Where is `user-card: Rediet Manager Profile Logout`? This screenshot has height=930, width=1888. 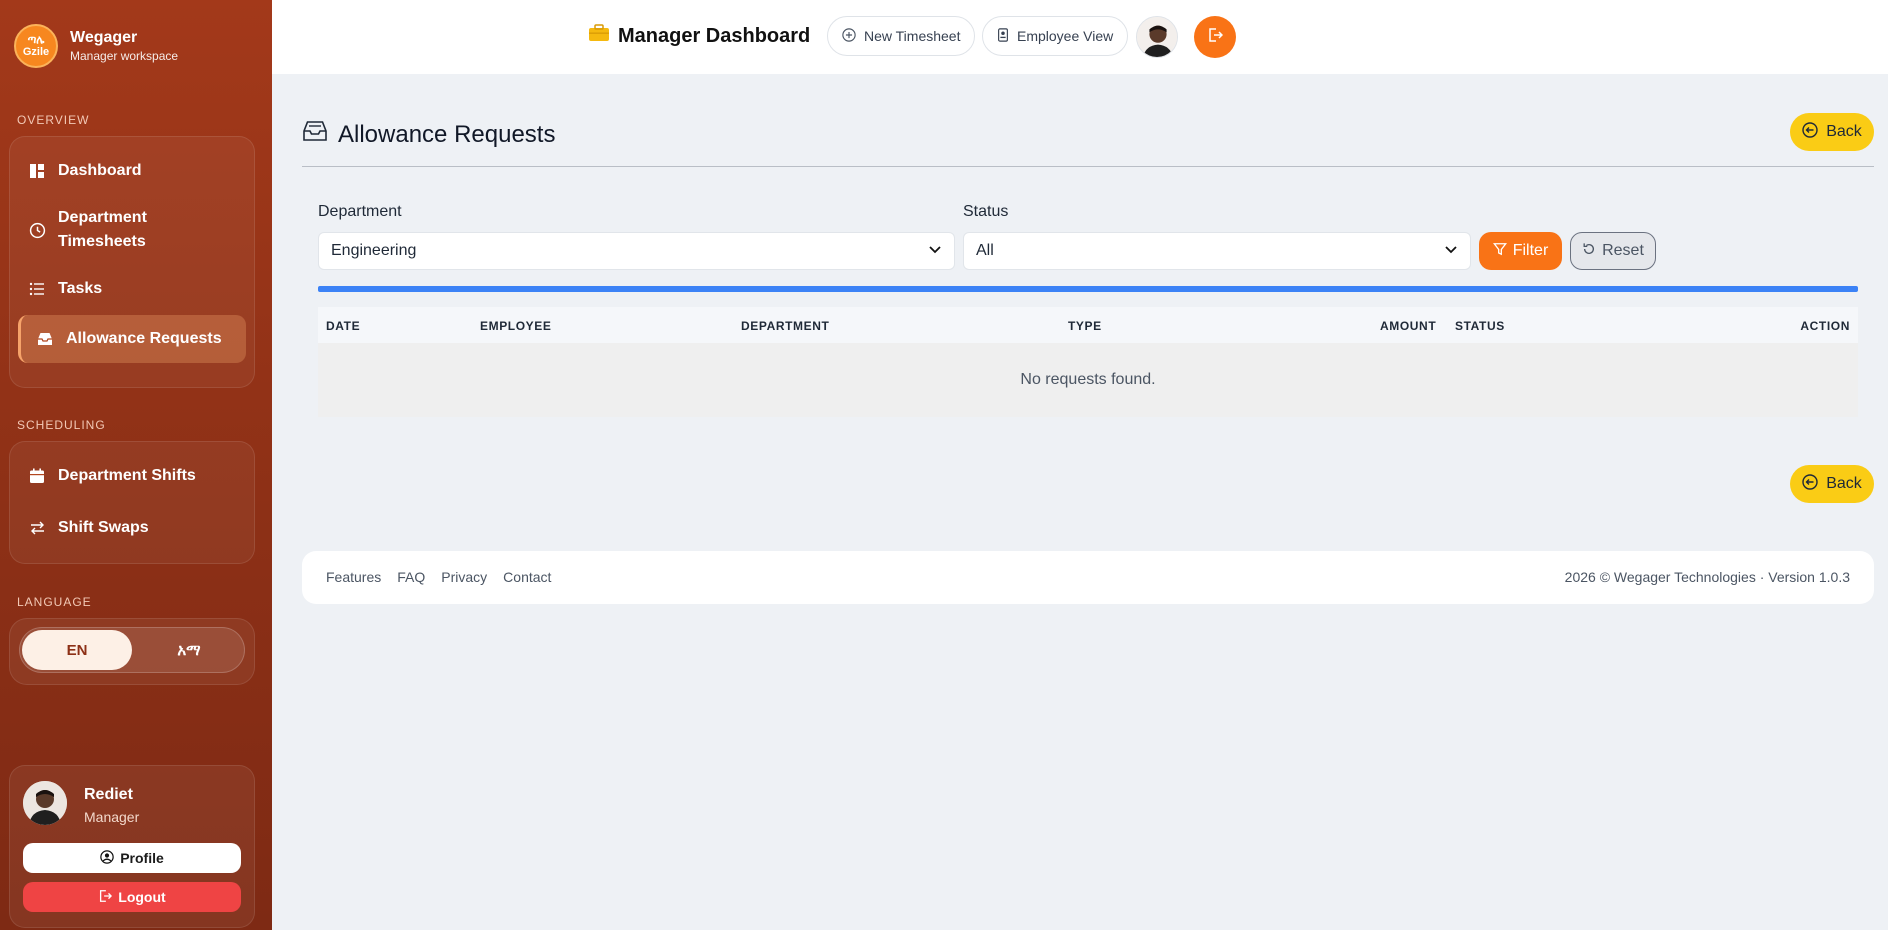 user-card: Rediet Manager Profile Logout is located at coordinates (132, 846).